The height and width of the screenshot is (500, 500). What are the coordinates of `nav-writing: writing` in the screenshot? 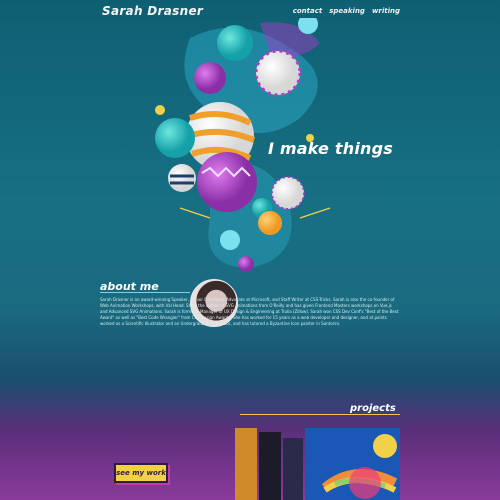 It's located at (386, 11).